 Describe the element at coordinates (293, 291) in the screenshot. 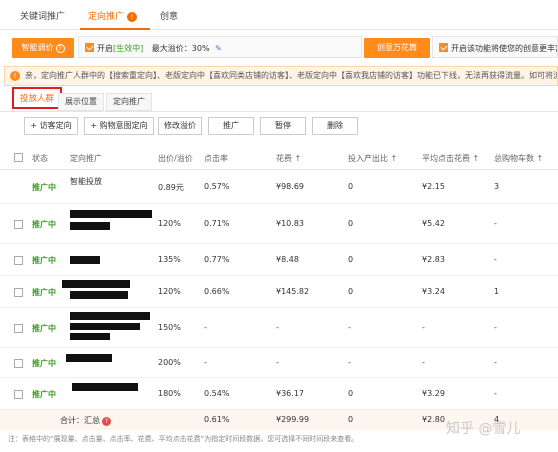

I see `row-cost: ¥145.82` at that location.